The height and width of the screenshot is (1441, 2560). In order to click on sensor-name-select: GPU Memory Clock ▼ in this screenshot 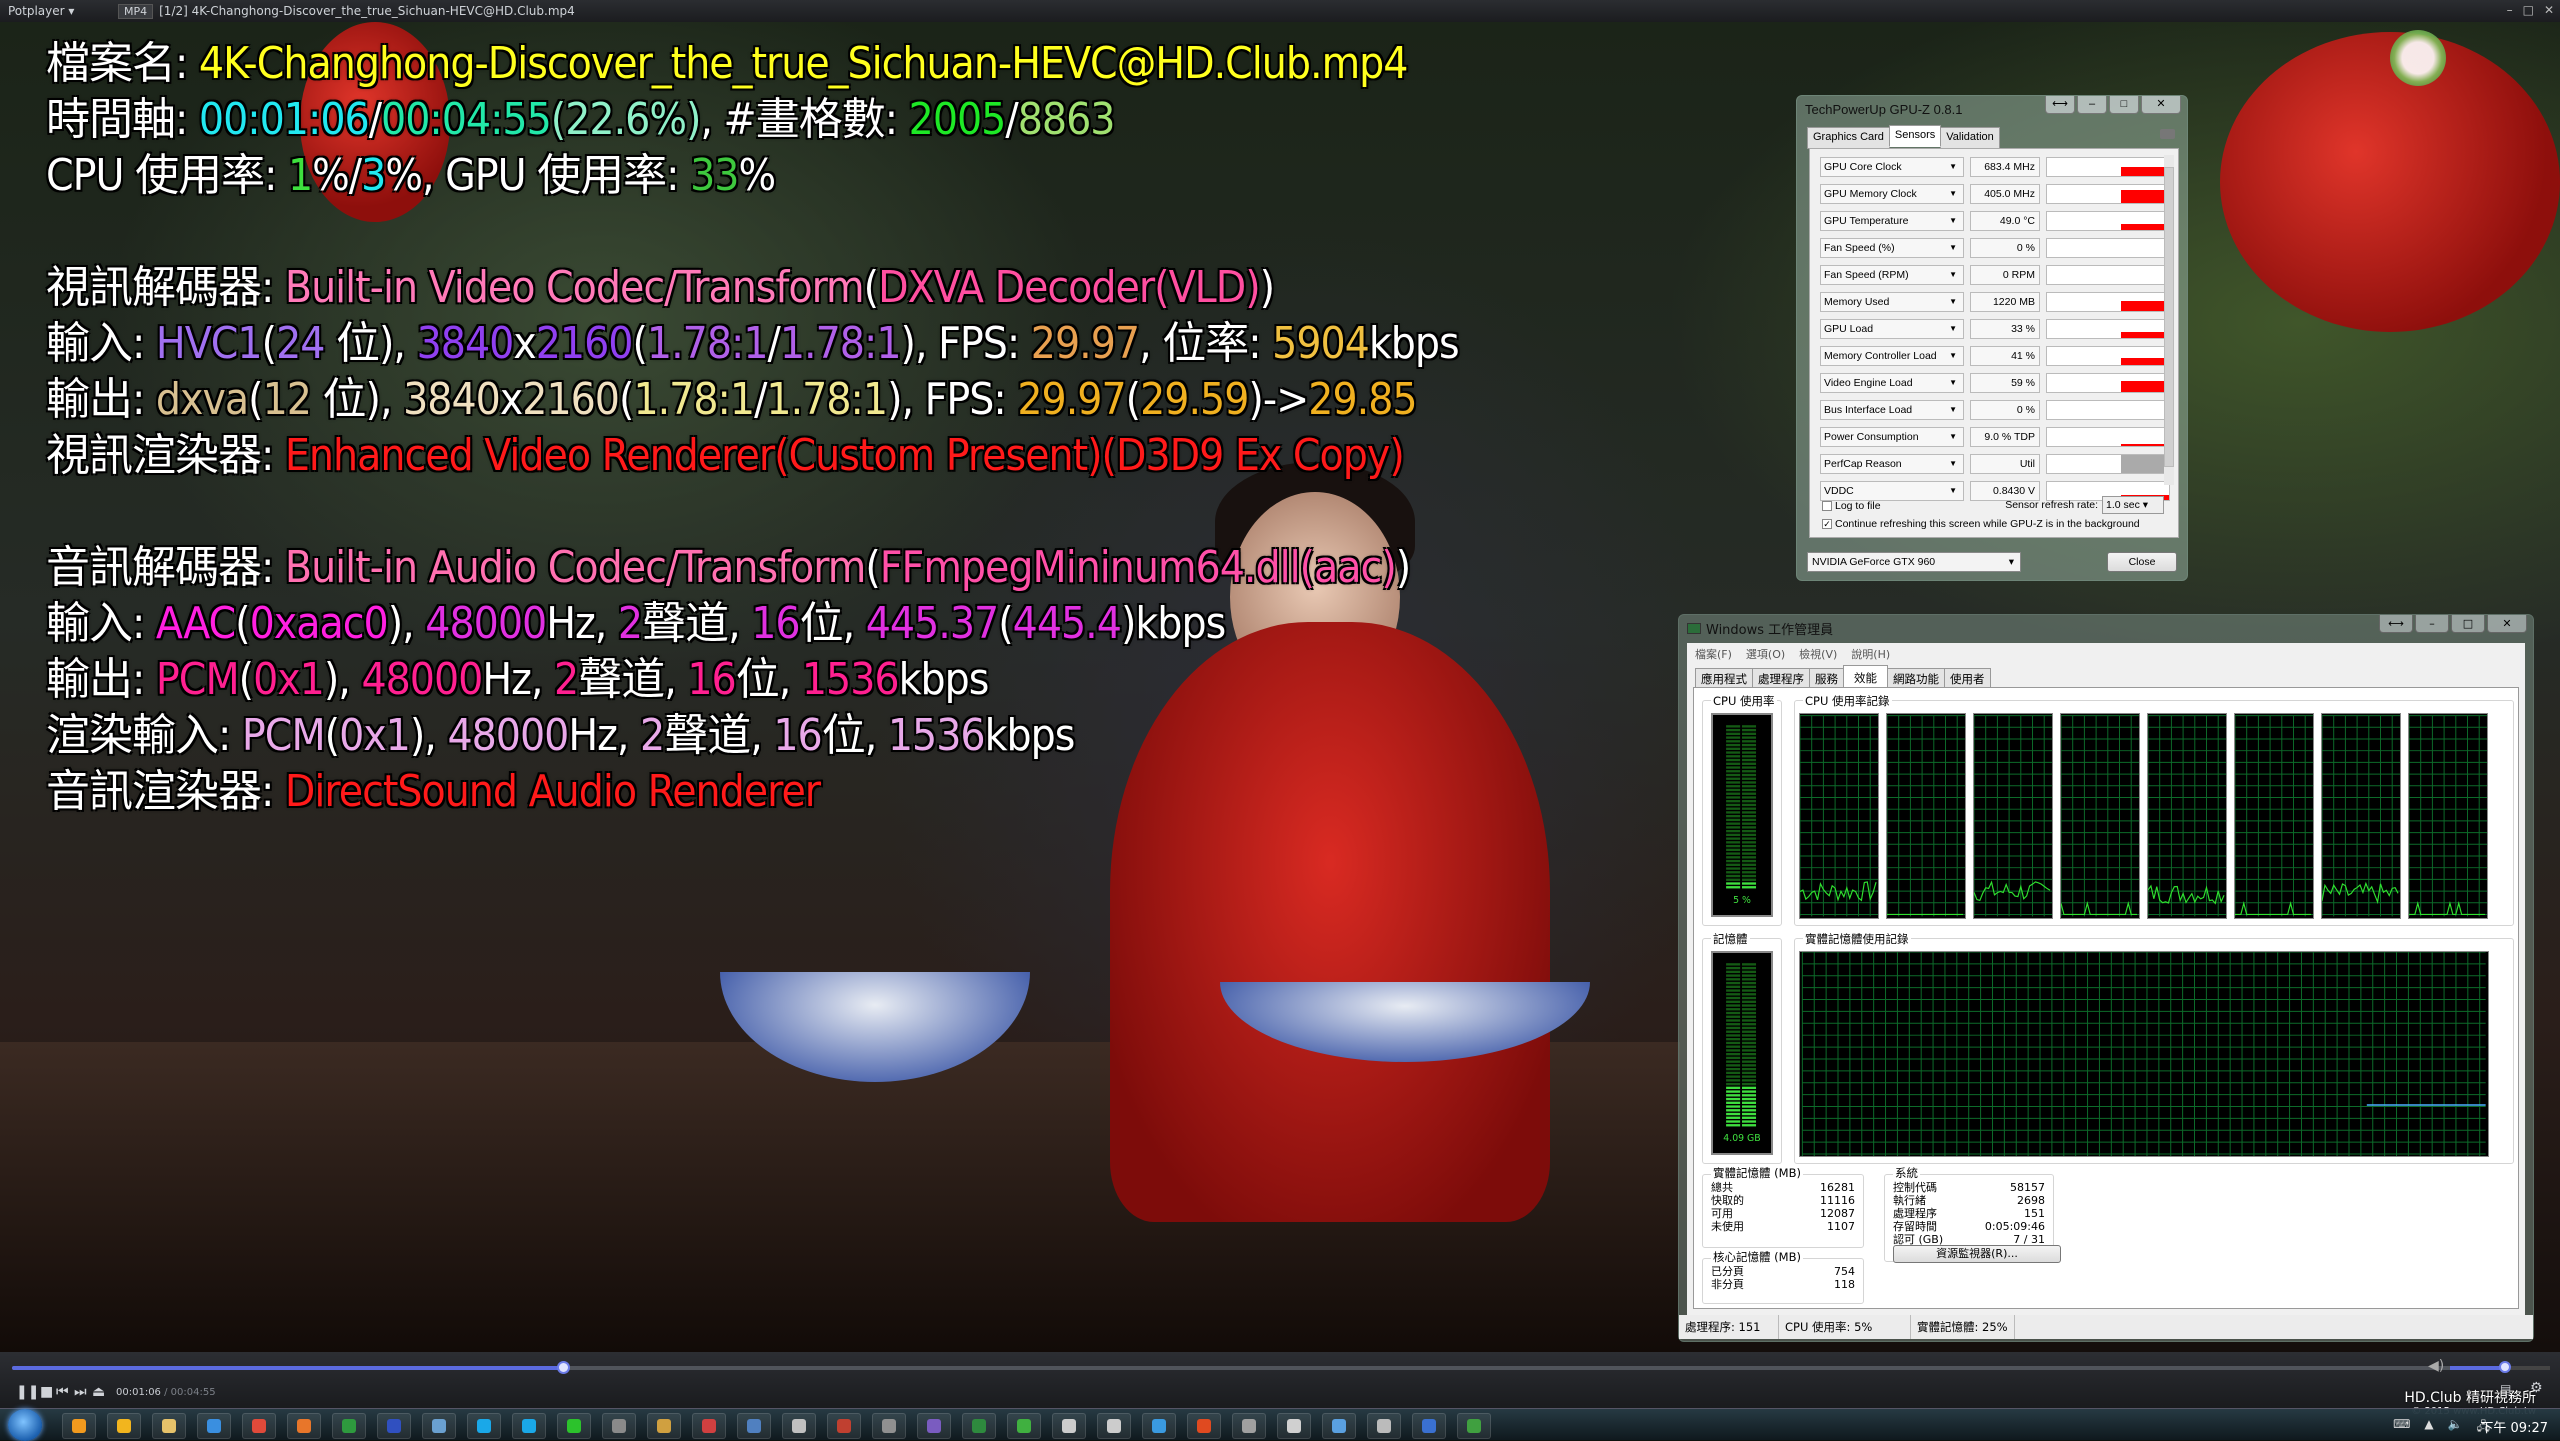, I will do `click(1892, 194)`.